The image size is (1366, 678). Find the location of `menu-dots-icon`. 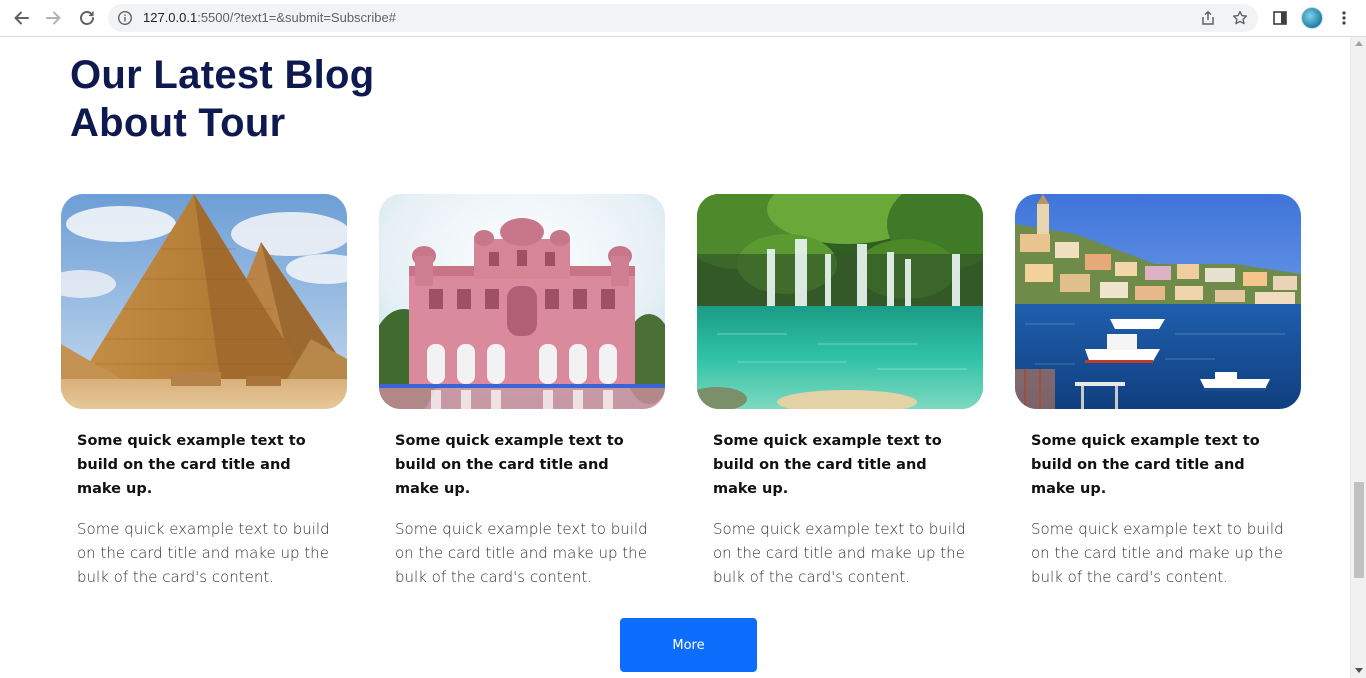

menu-dots-icon is located at coordinates (1344, 18).